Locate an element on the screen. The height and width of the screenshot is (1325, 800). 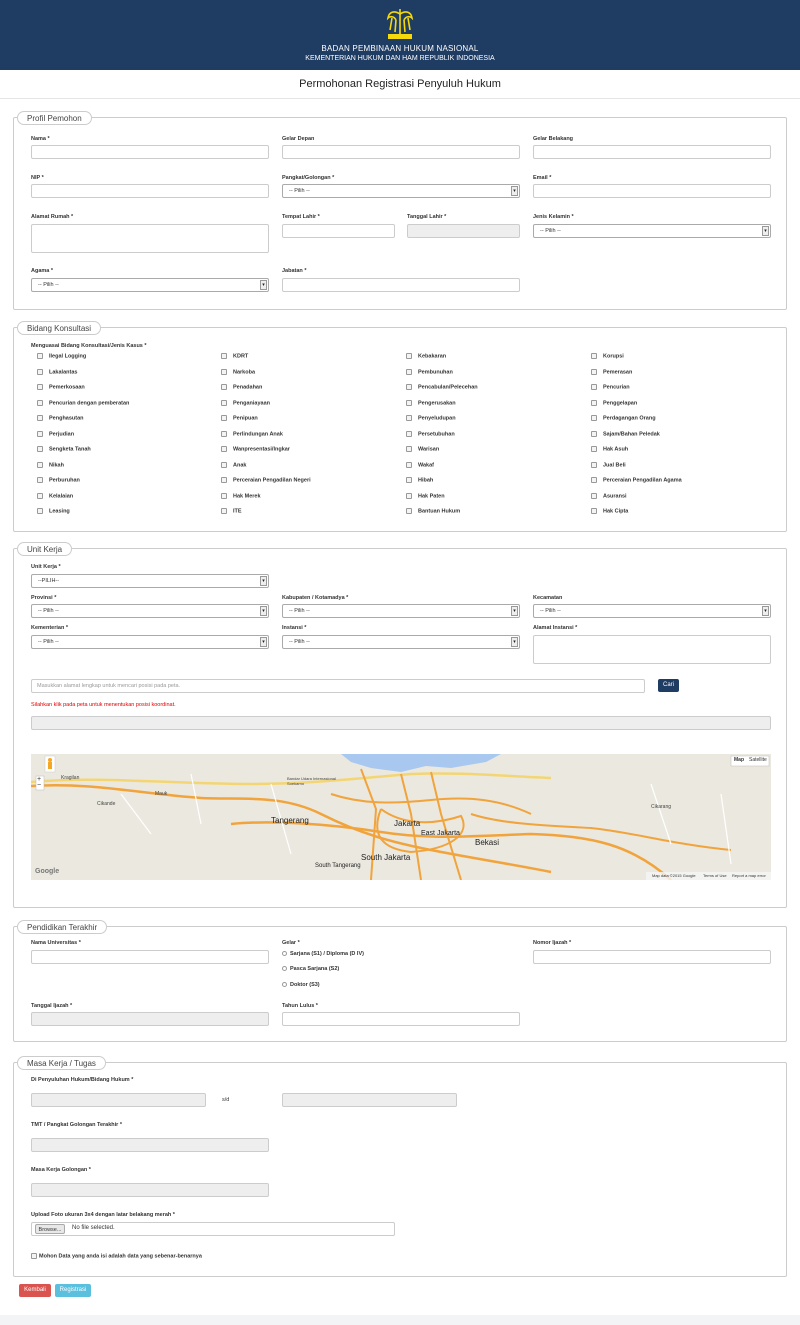
checkbox-label: Narkoba is located at coordinates (244, 371).